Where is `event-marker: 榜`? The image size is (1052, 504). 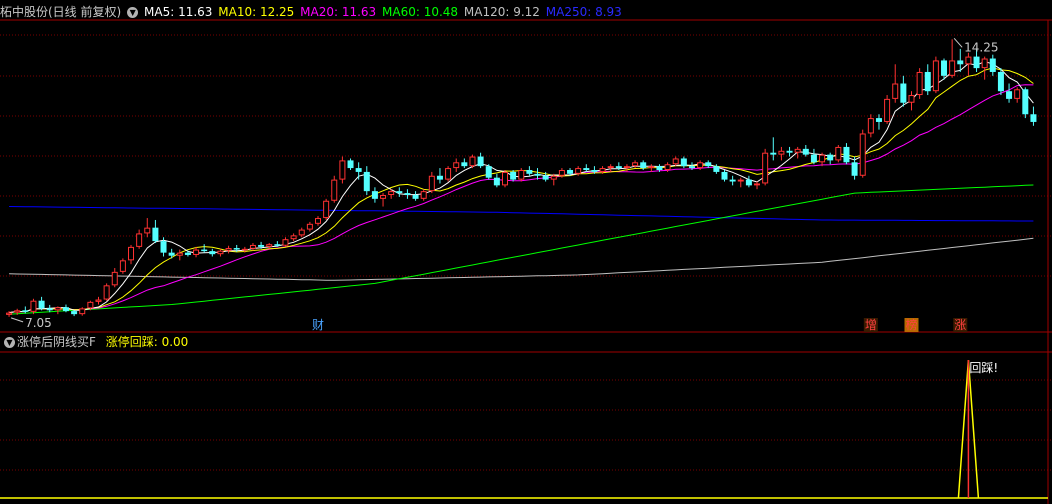
event-marker: 榜 is located at coordinates (911, 324).